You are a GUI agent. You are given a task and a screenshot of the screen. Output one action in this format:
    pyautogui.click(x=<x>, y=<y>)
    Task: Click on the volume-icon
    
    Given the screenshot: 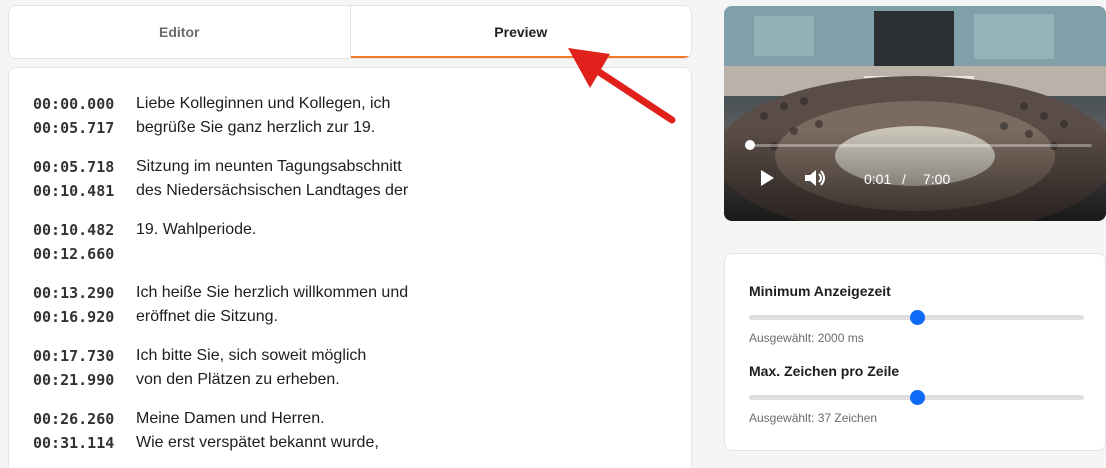 What is the action you would take?
    pyautogui.click(x=816, y=178)
    